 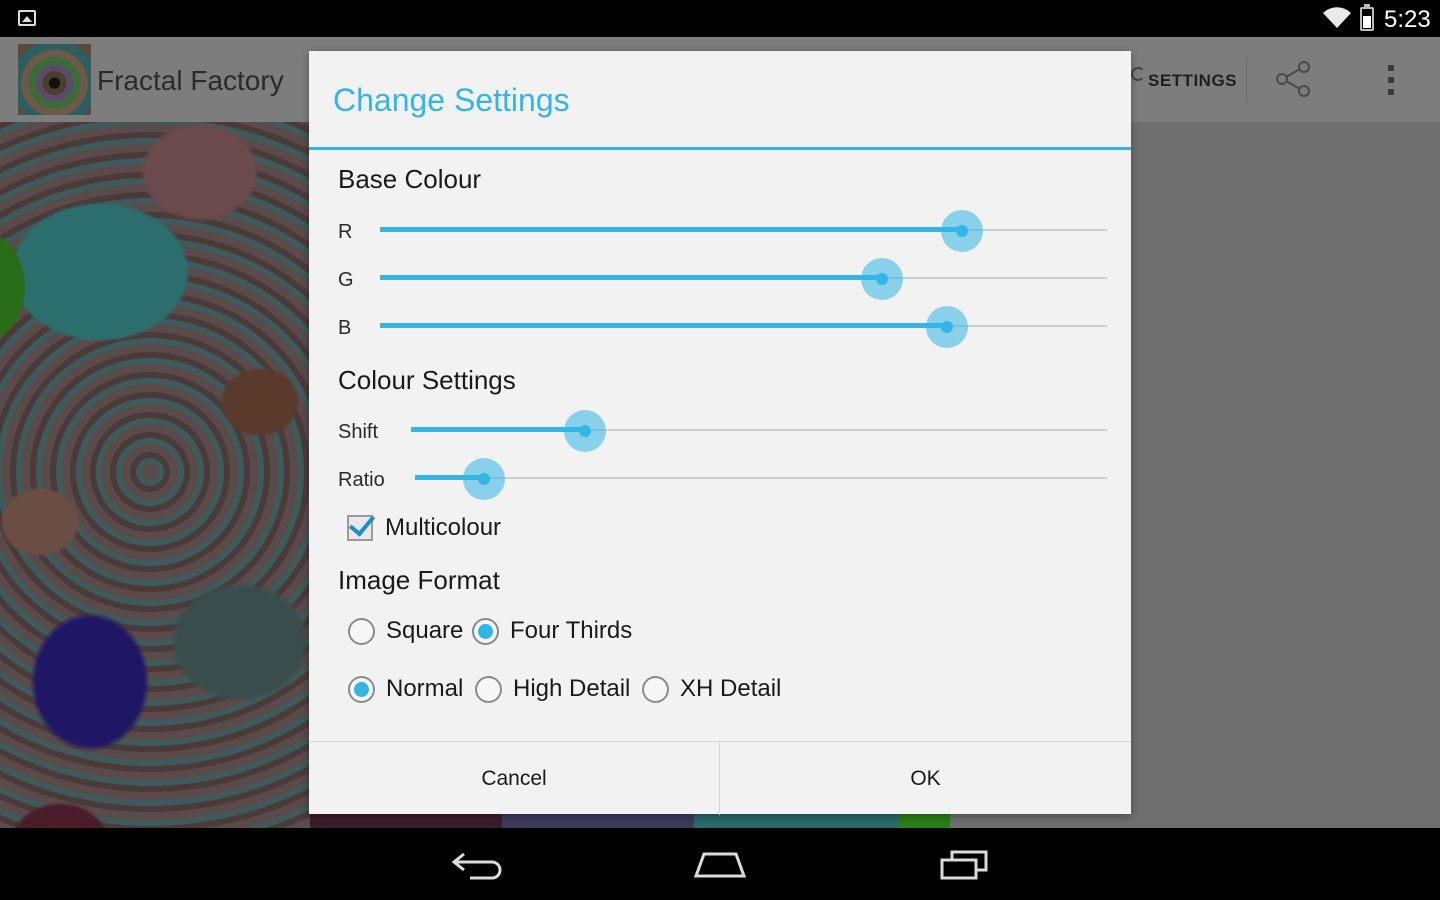 What do you see at coordinates (720, 148) in the screenshot?
I see `dialog-title-divider` at bounding box center [720, 148].